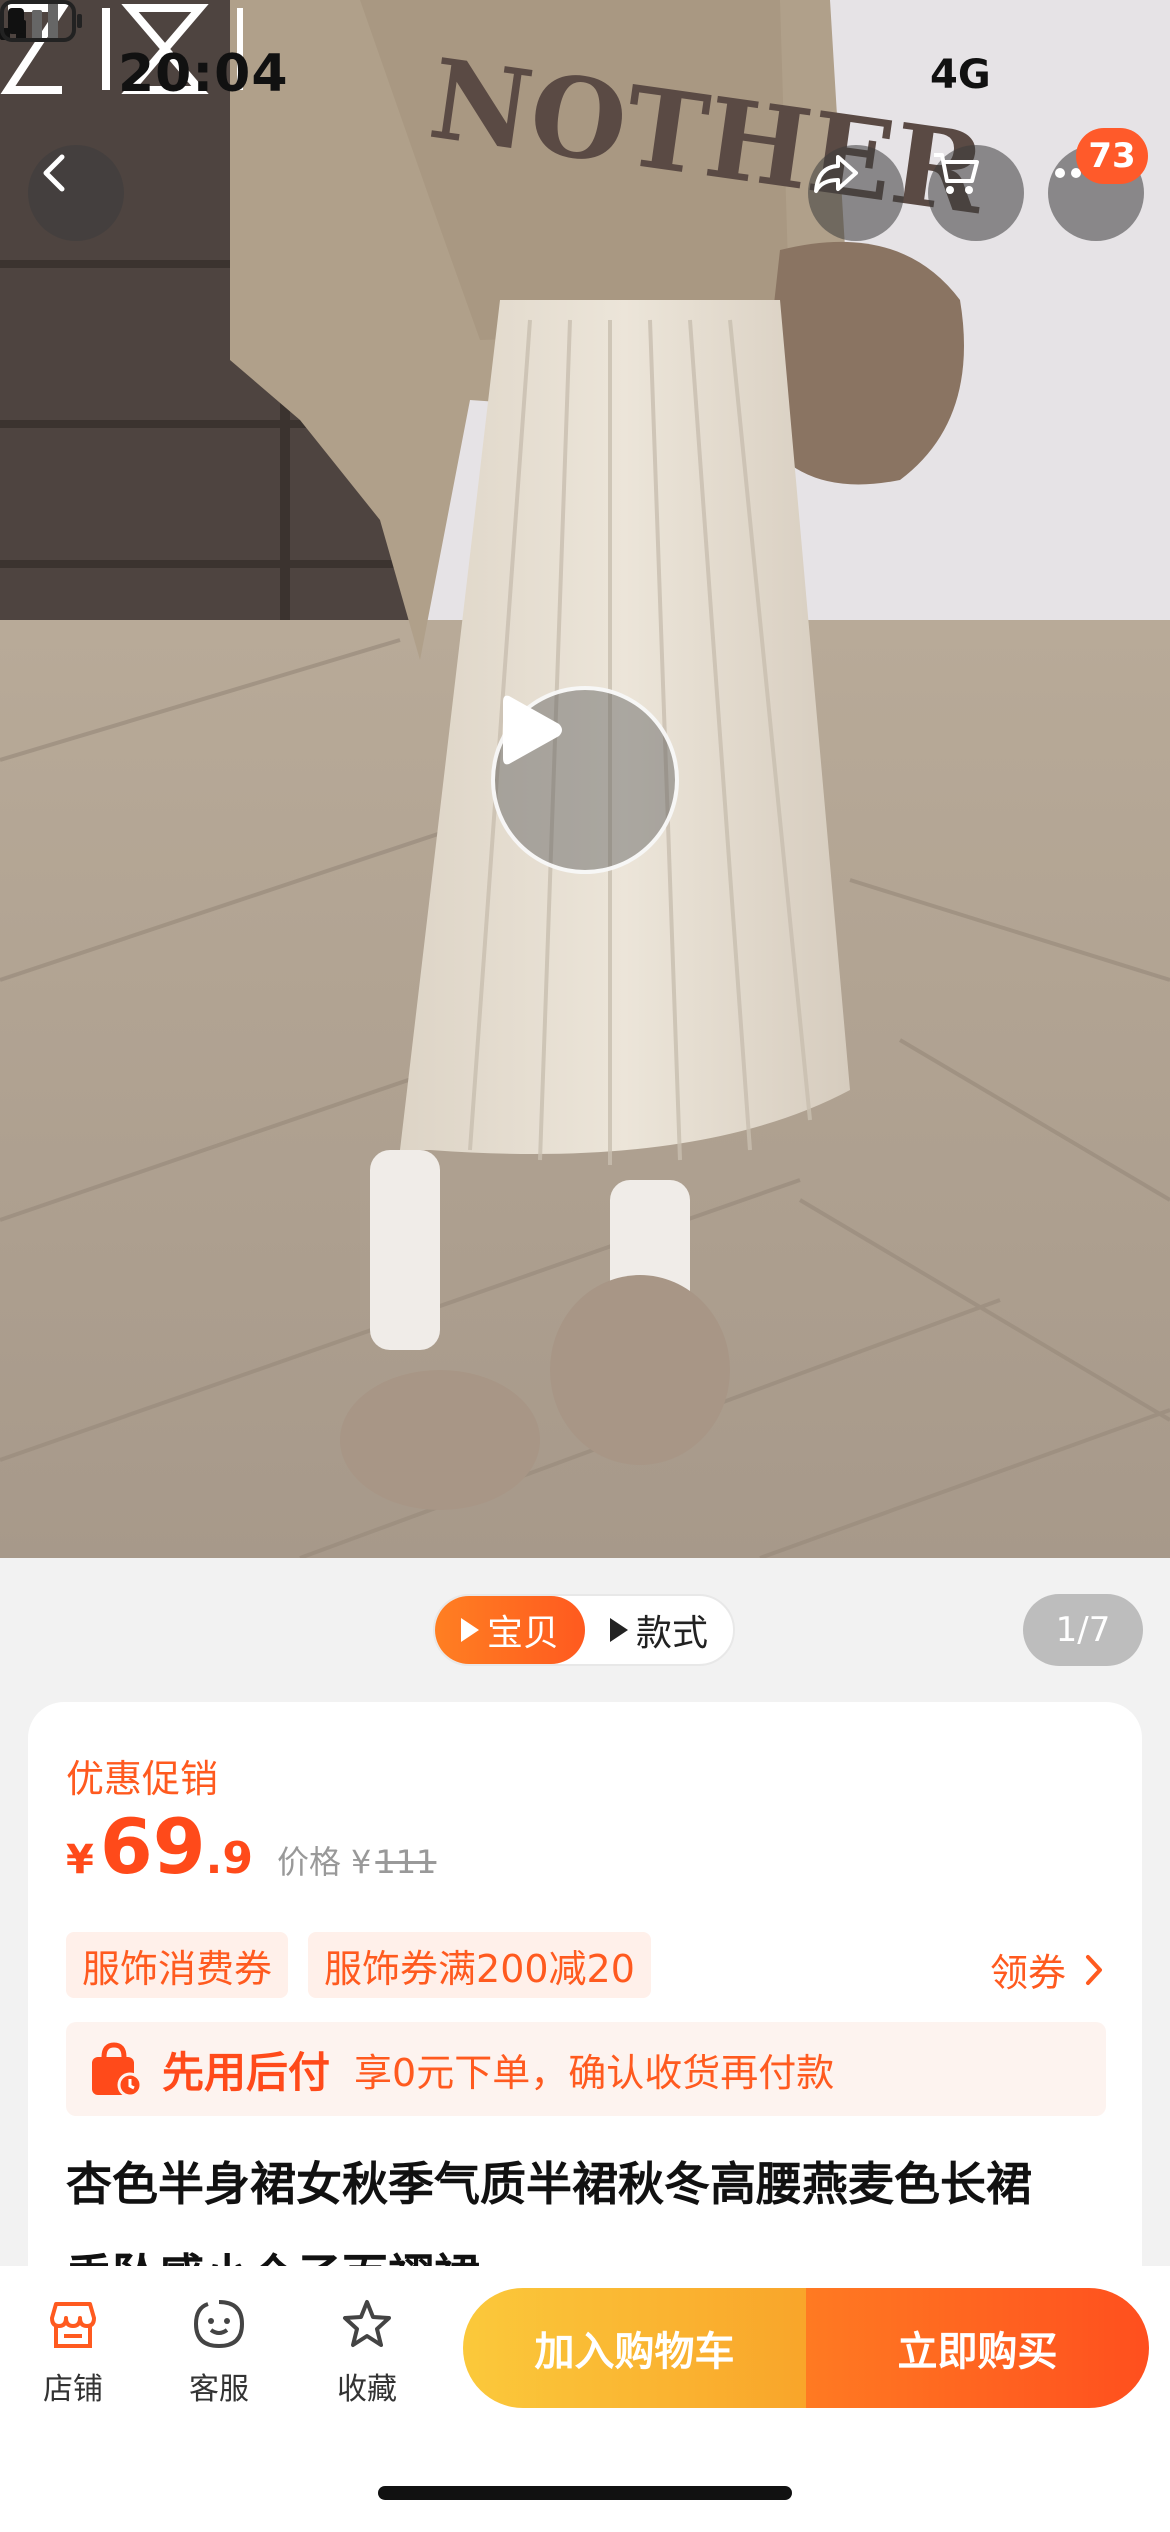 The height and width of the screenshot is (2532, 1170). I want to click on shop-button: 店铺, so click(73, 2352).